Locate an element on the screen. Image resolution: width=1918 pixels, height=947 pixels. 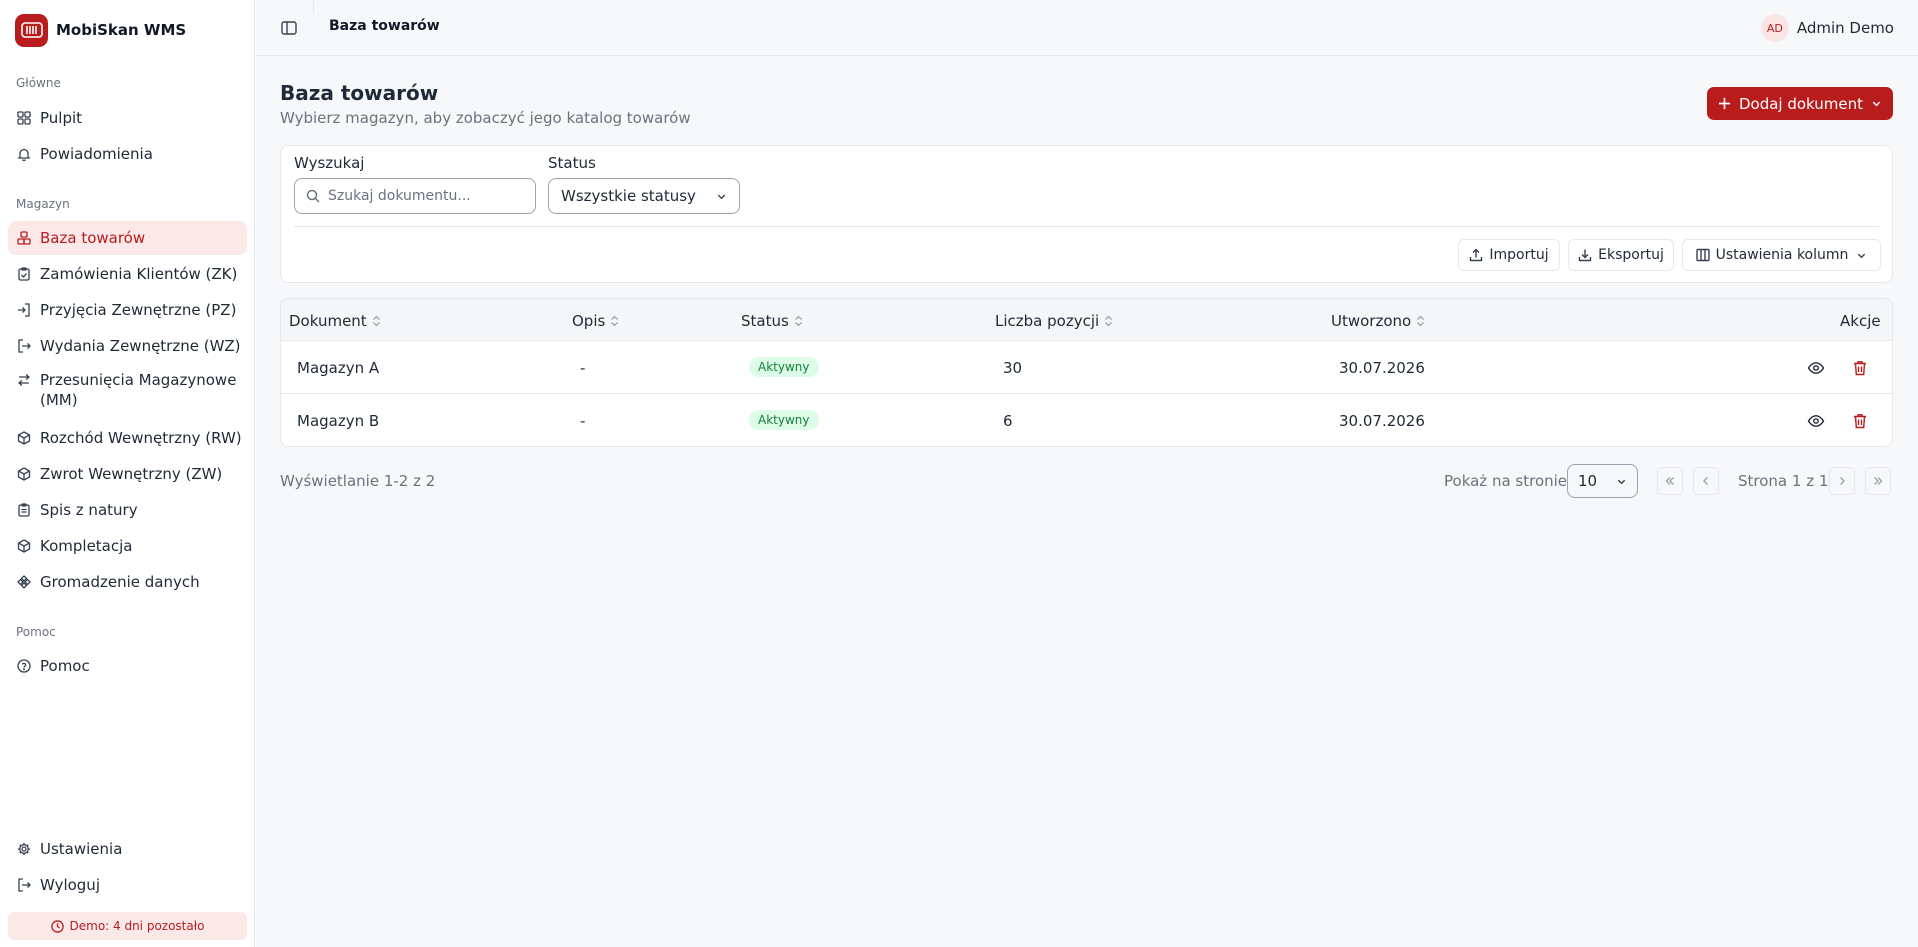
export-label: Eksportuj is located at coordinates (1631, 255).